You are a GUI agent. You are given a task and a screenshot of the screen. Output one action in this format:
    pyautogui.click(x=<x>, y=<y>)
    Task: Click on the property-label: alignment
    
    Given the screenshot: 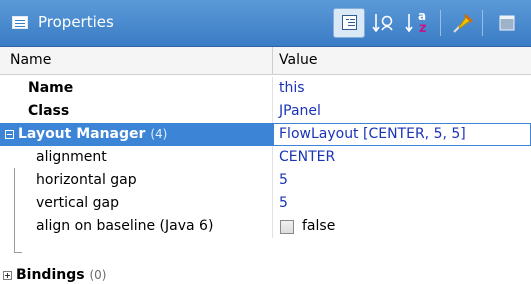 What is the action you would take?
    pyautogui.click(x=71, y=157)
    